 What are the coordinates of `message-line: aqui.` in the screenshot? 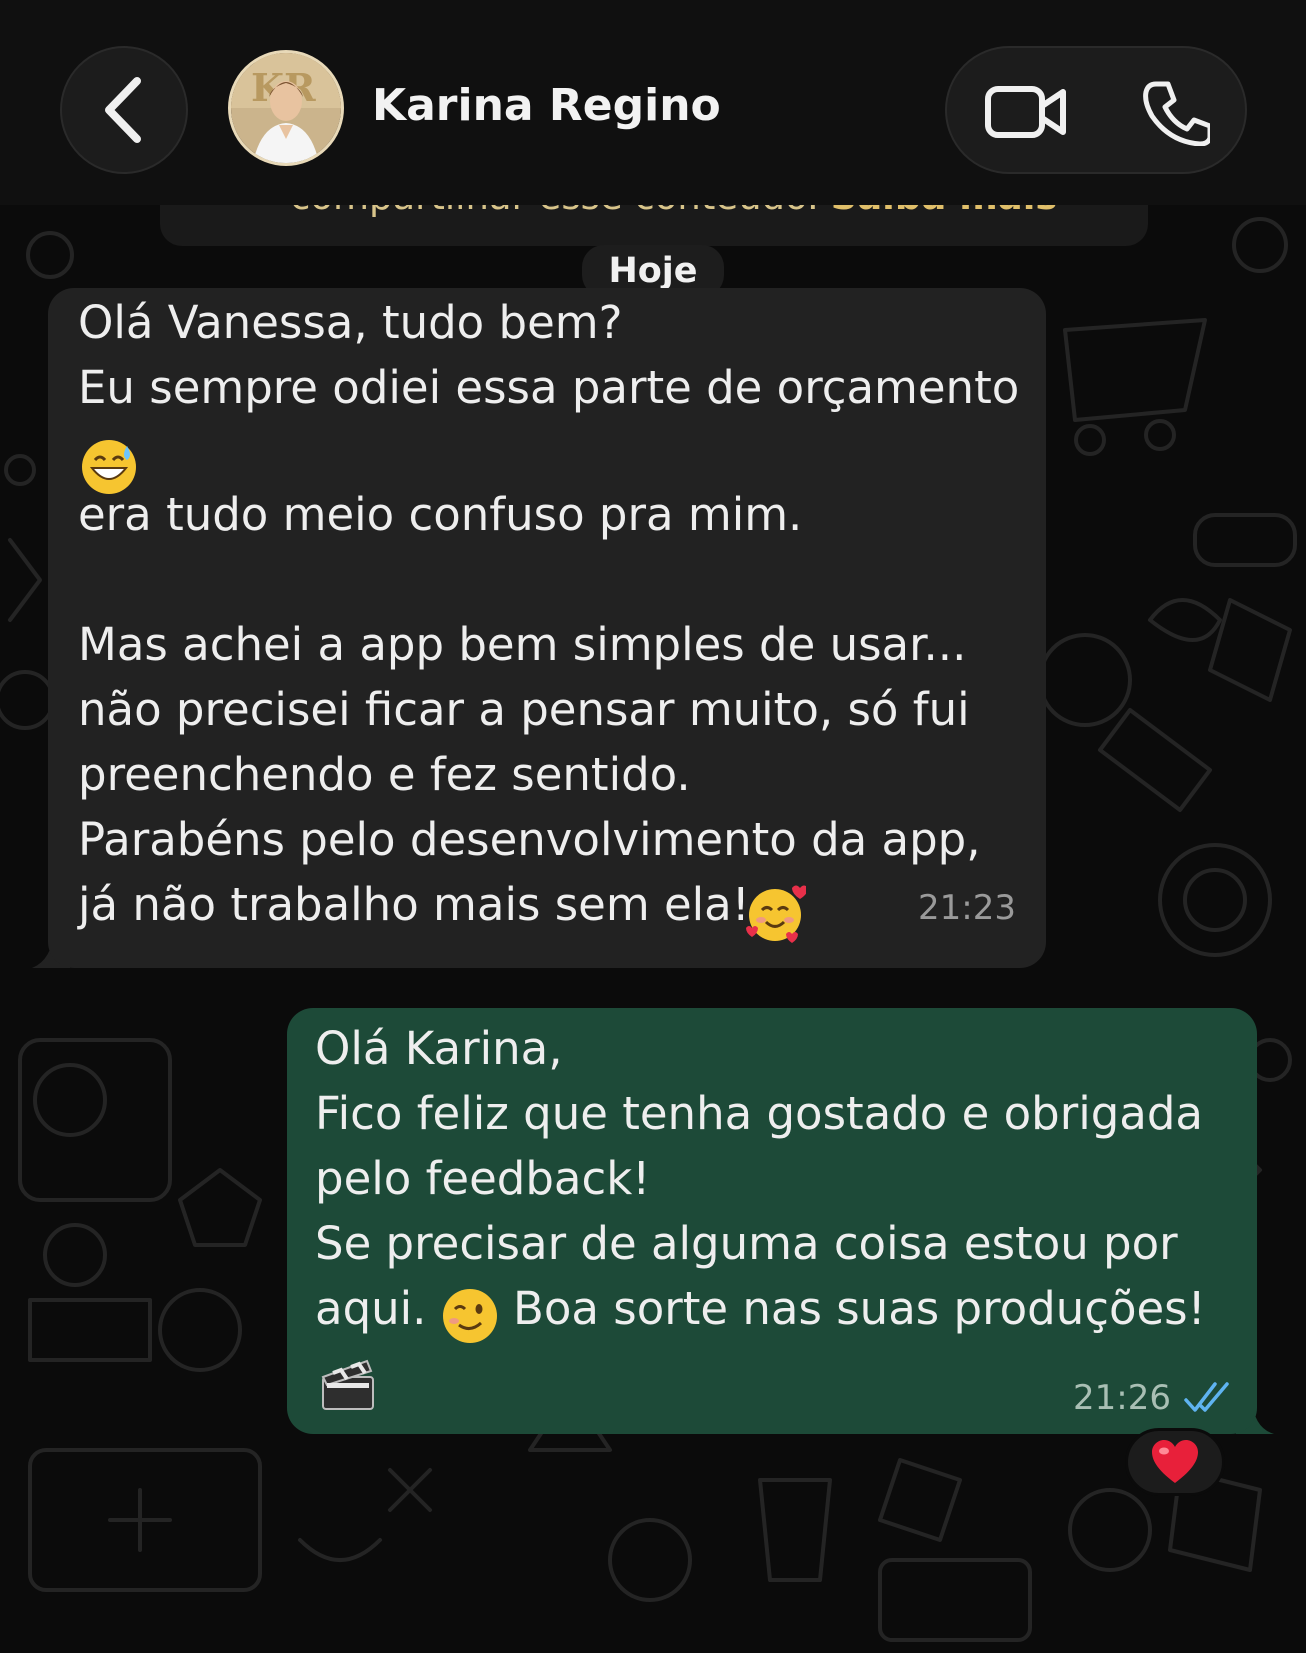 It's located at (371, 1308).